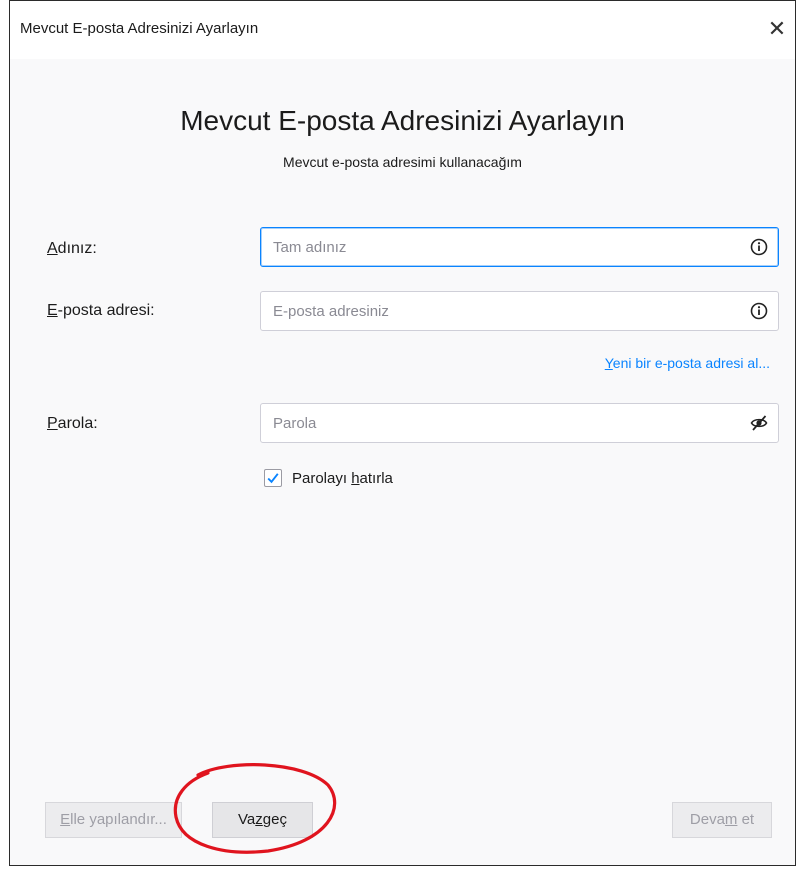 This screenshot has height=870, width=801. Describe the element at coordinates (608, 363) in the screenshot. I see `new-email-link-accesskey: Y` at that location.